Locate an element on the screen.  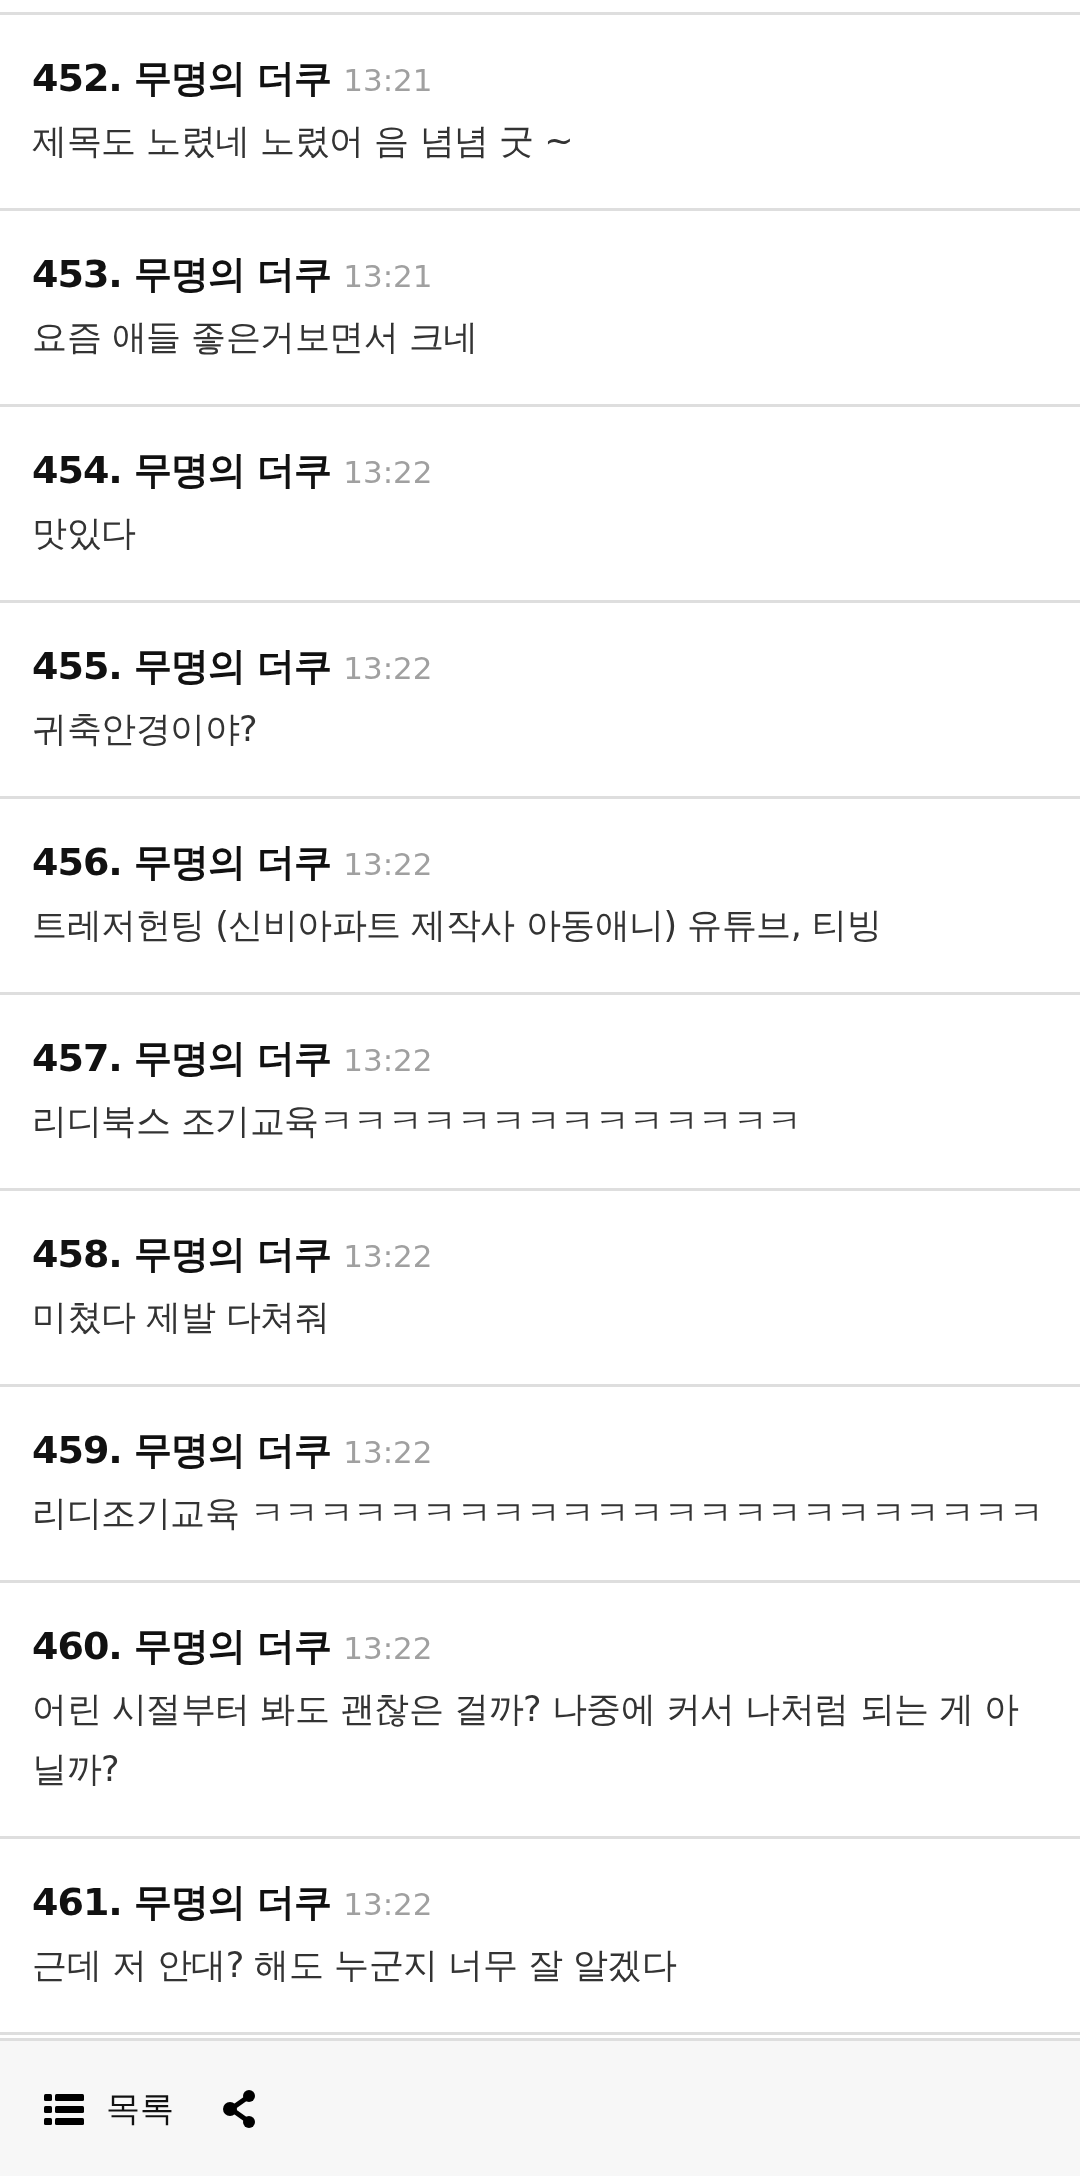
comment-text: 제목도 노렸네 노렸어 음 념념 굿 ~ is located at coordinates (303, 141).